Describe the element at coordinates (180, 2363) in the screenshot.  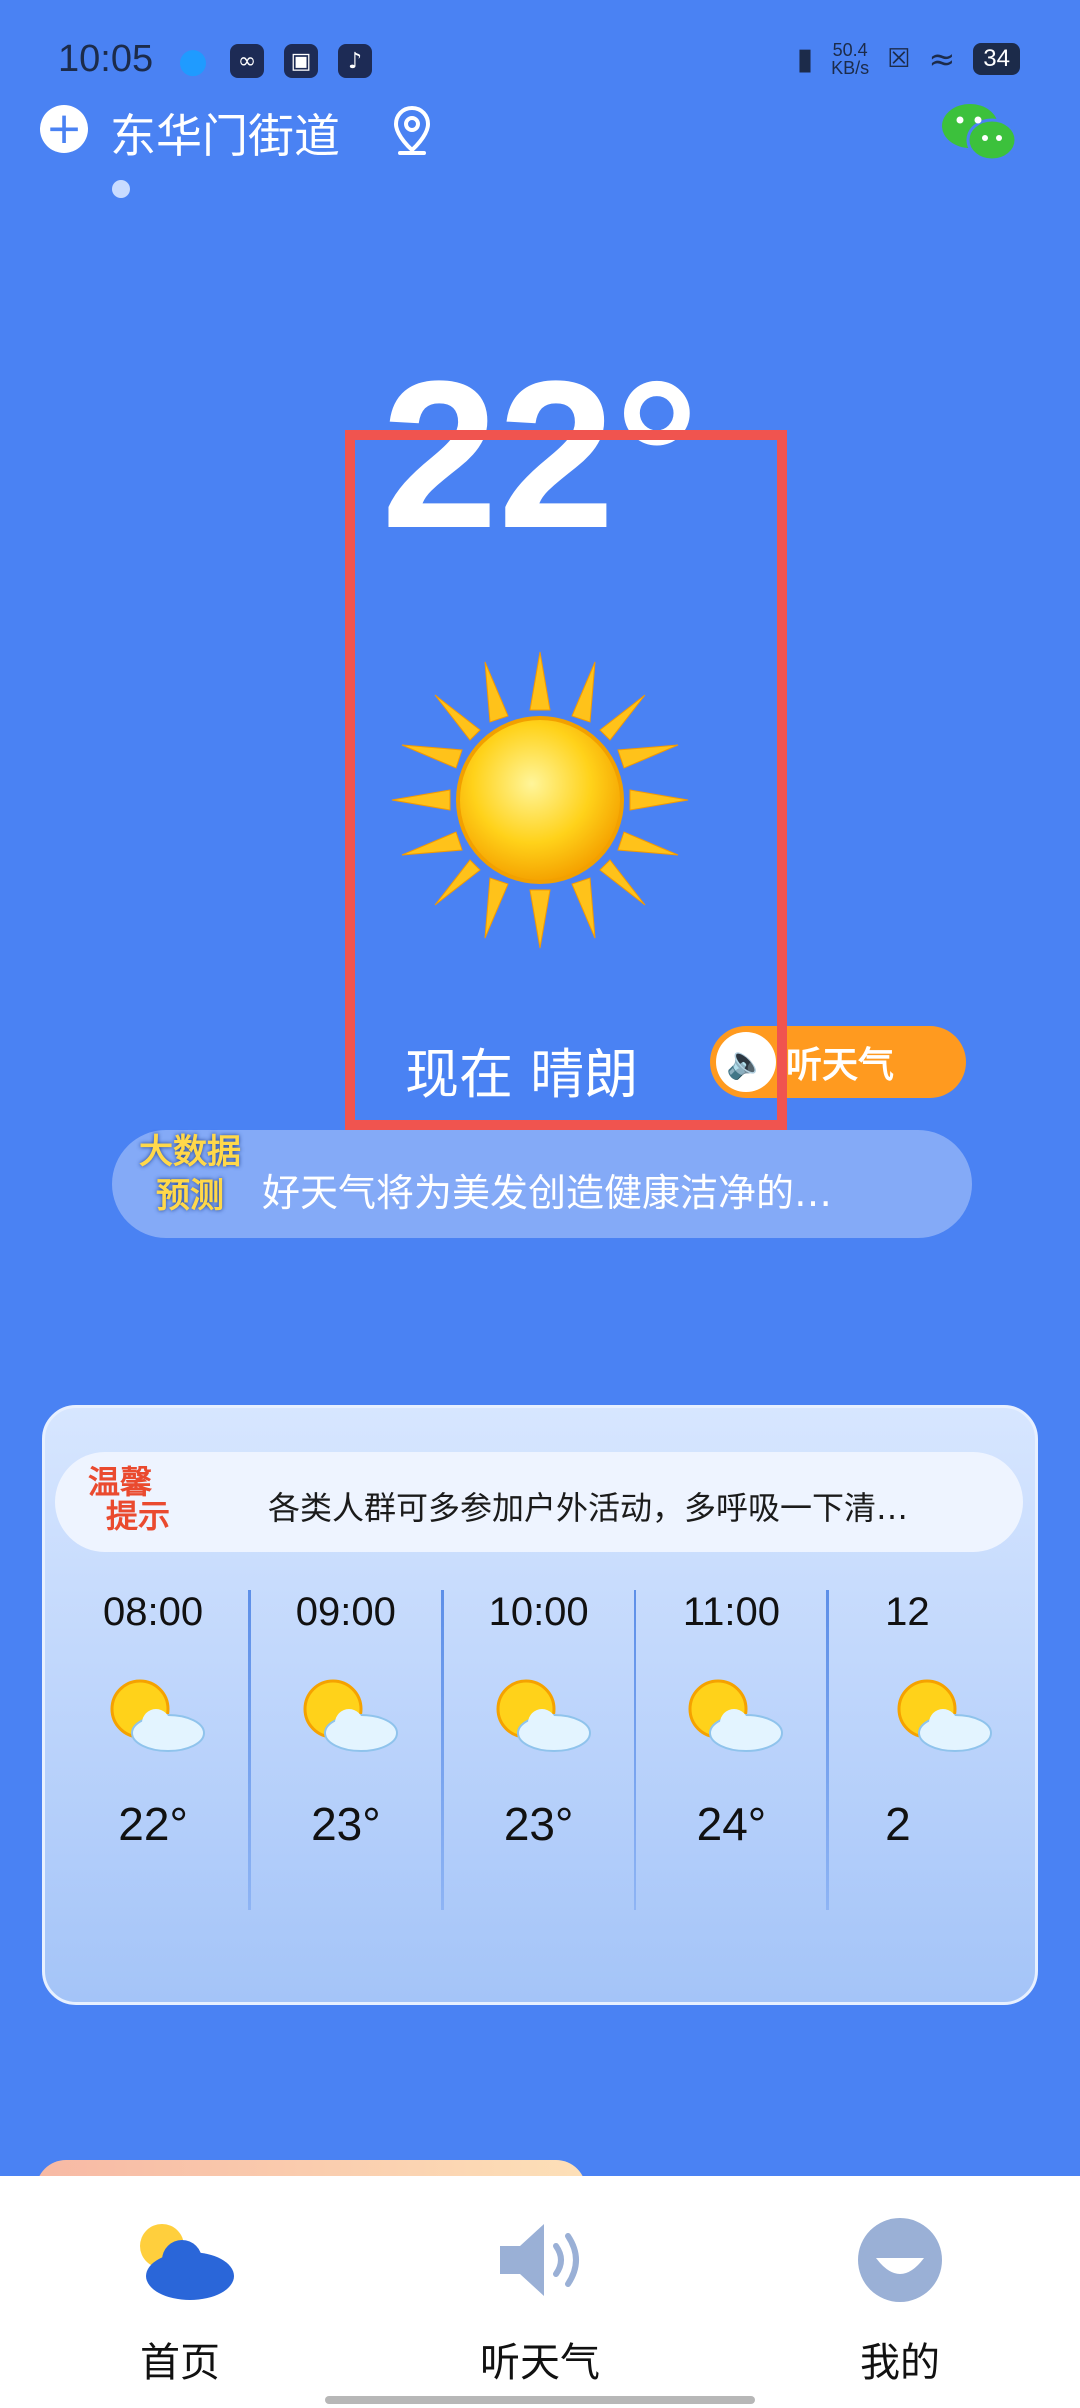
I see `nav-home-label: 首页` at that location.